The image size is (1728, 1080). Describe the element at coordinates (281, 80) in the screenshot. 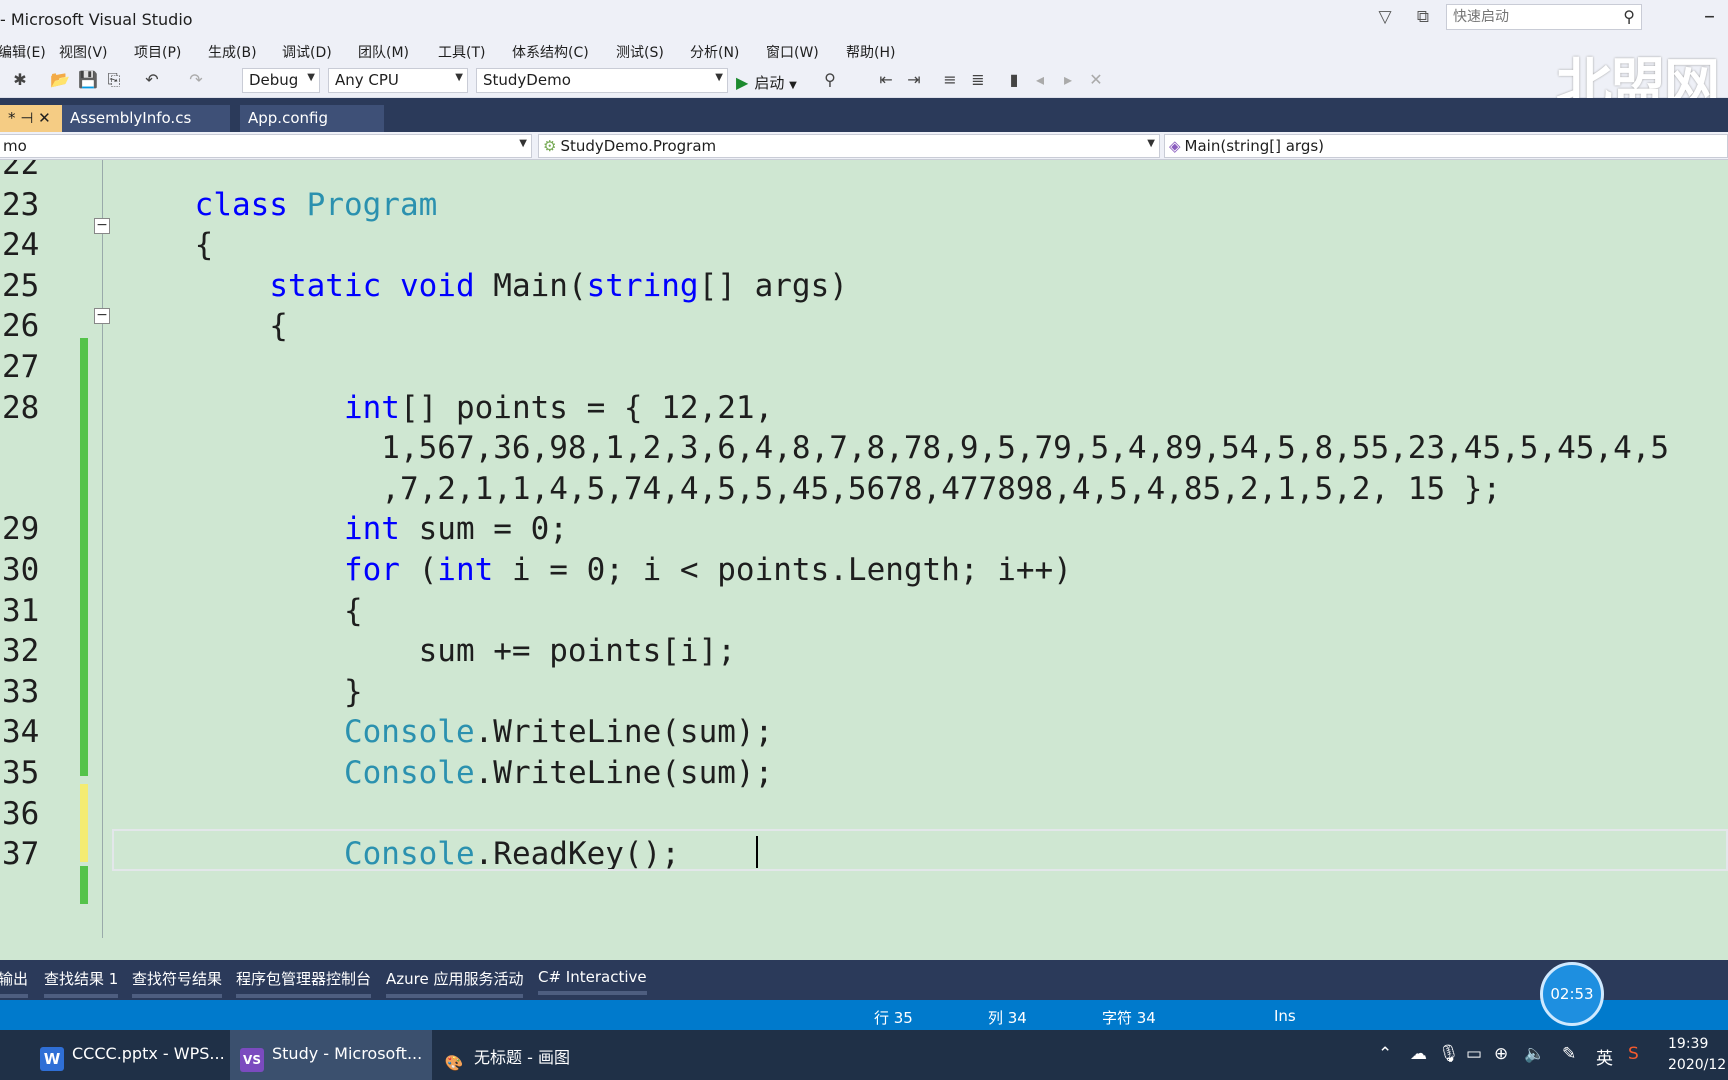

I see `config-select: Debug ▼` at that location.